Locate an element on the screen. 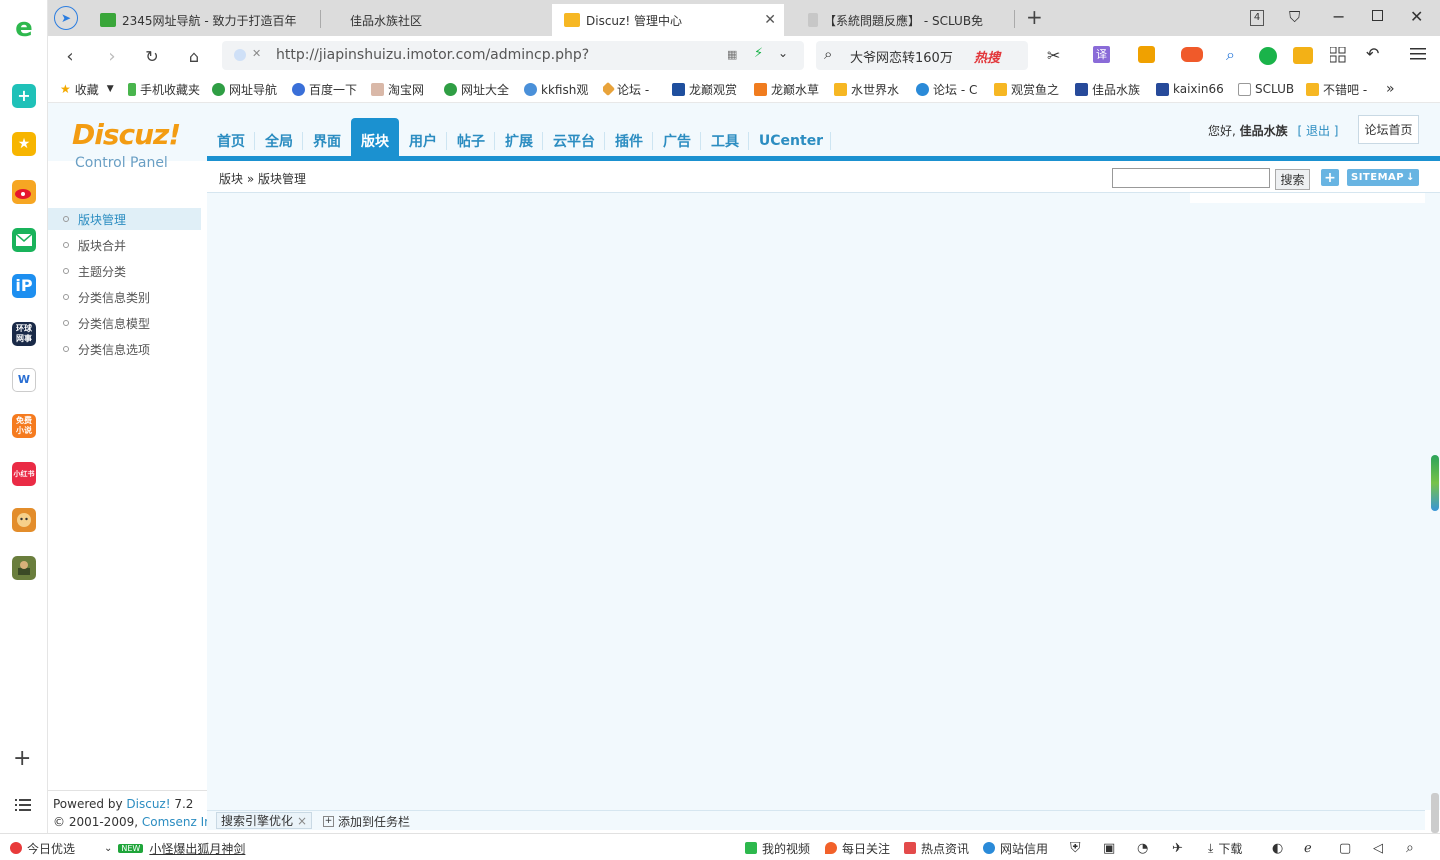 Image resolution: width=1440 pixels, height=860 pixels. bookmarks-more: » is located at coordinates (1390, 89).